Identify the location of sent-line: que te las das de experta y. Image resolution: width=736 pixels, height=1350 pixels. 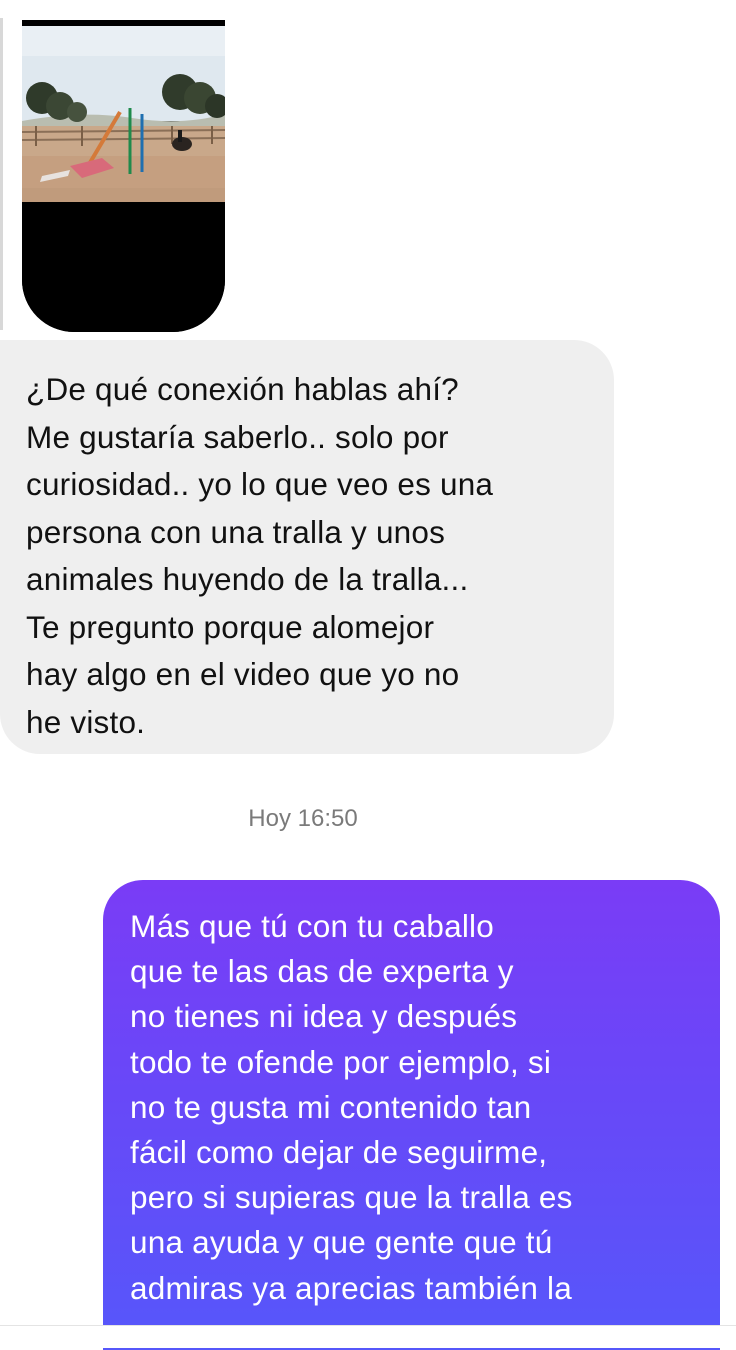
(322, 971).